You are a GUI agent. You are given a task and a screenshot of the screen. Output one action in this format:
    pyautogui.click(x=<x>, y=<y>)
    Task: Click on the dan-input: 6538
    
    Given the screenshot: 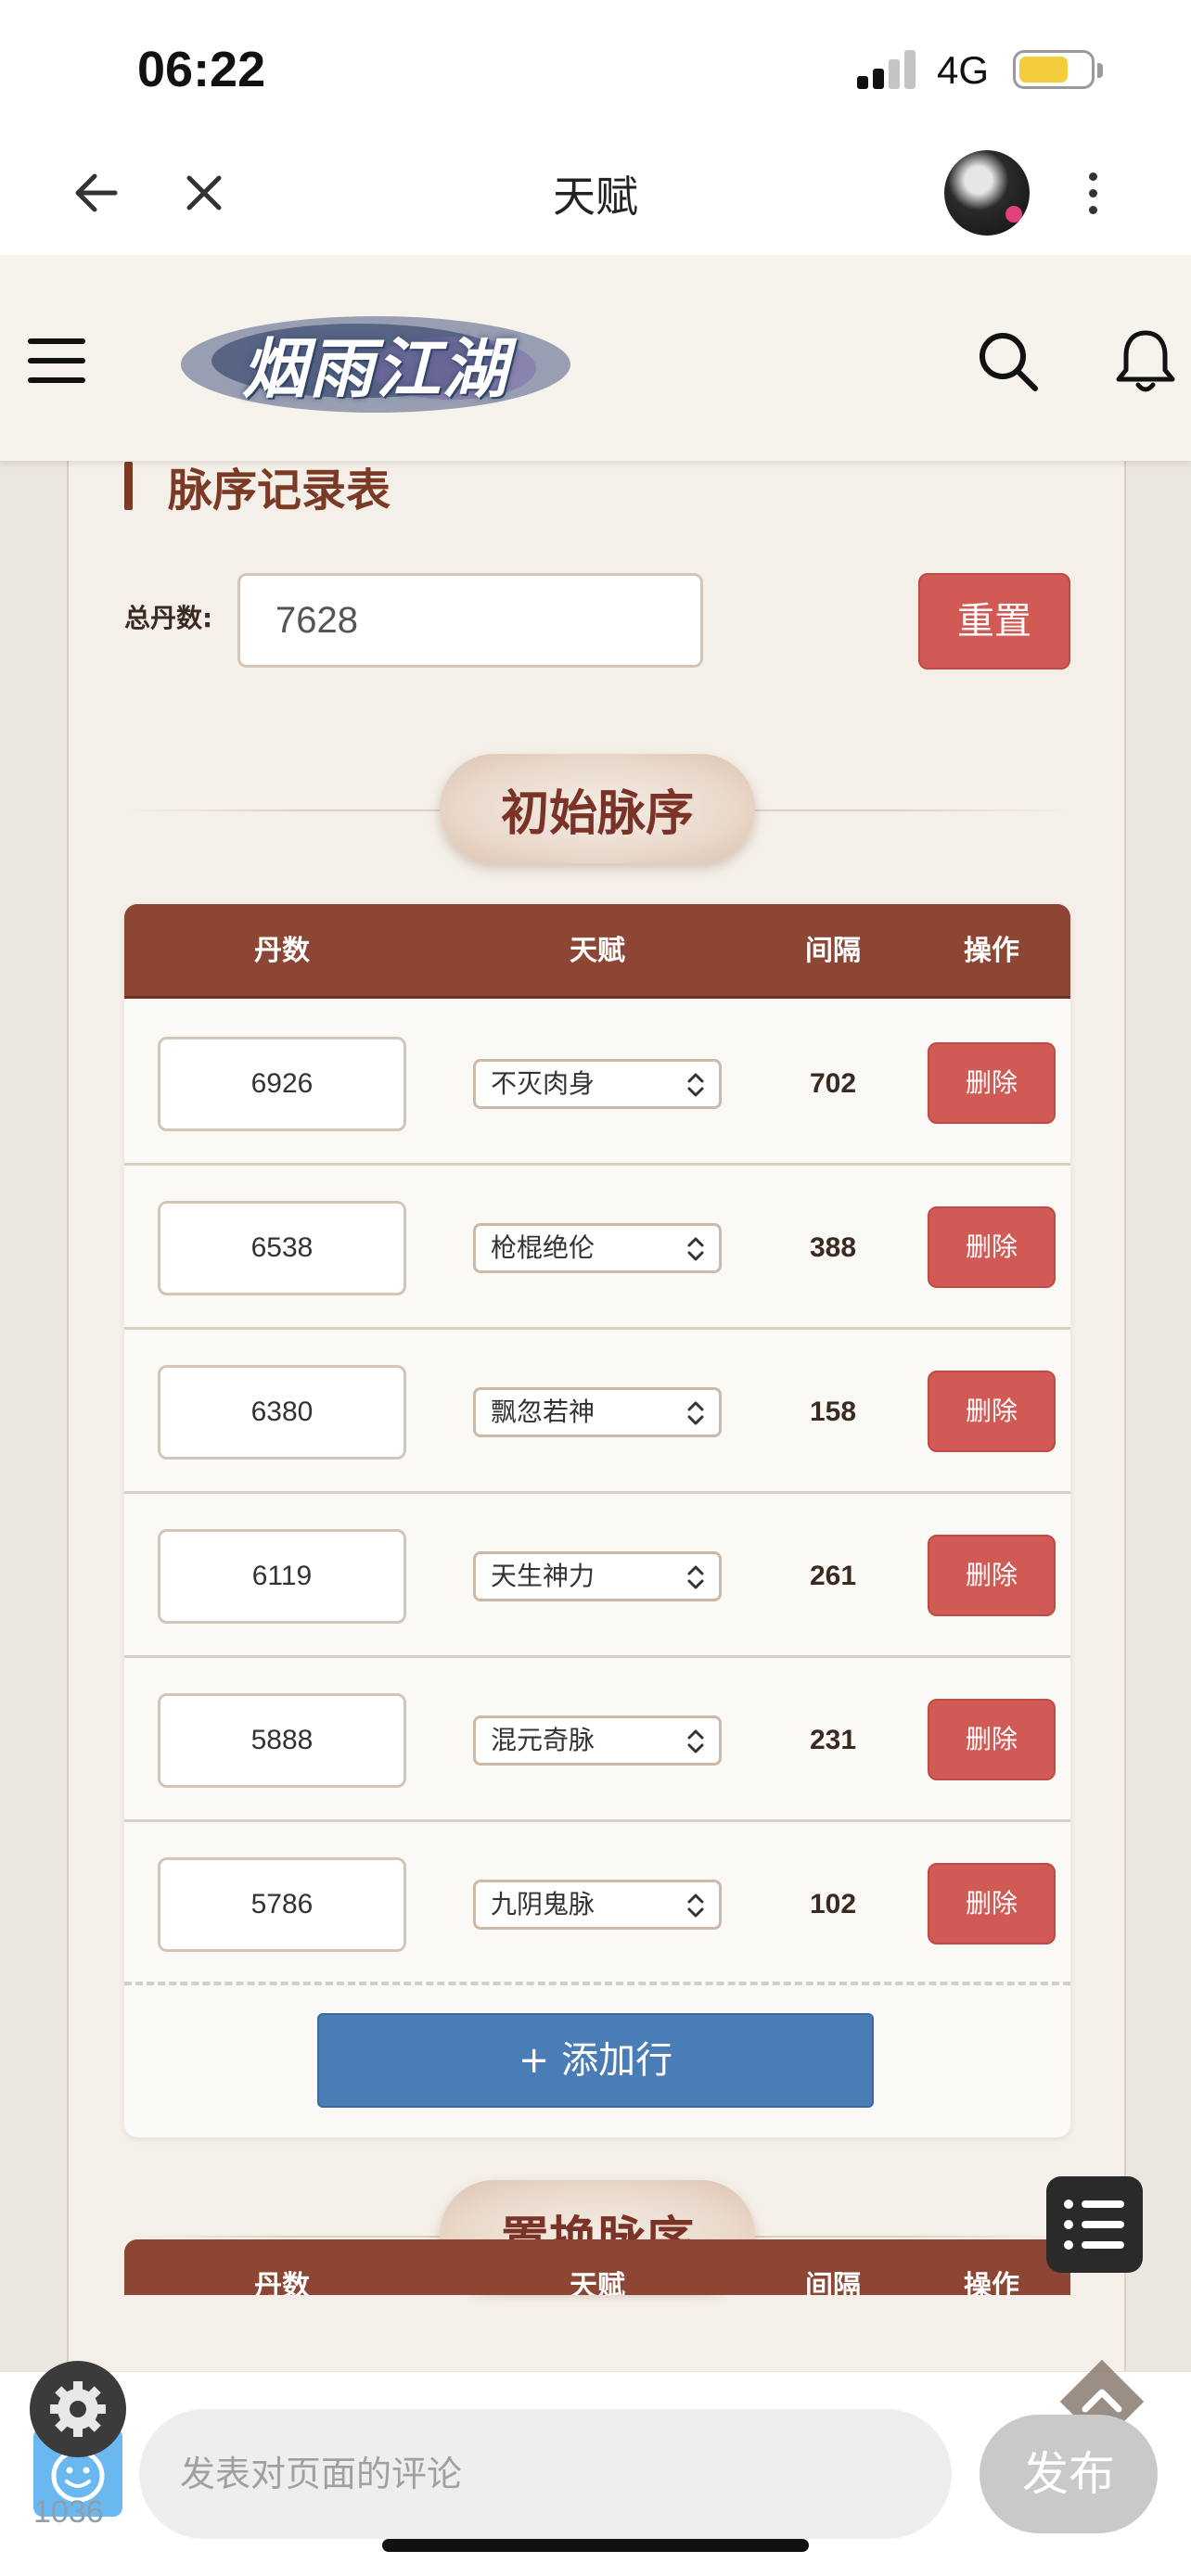 What is the action you would take?
    pyautogui.click(x=282, y=1248)
    